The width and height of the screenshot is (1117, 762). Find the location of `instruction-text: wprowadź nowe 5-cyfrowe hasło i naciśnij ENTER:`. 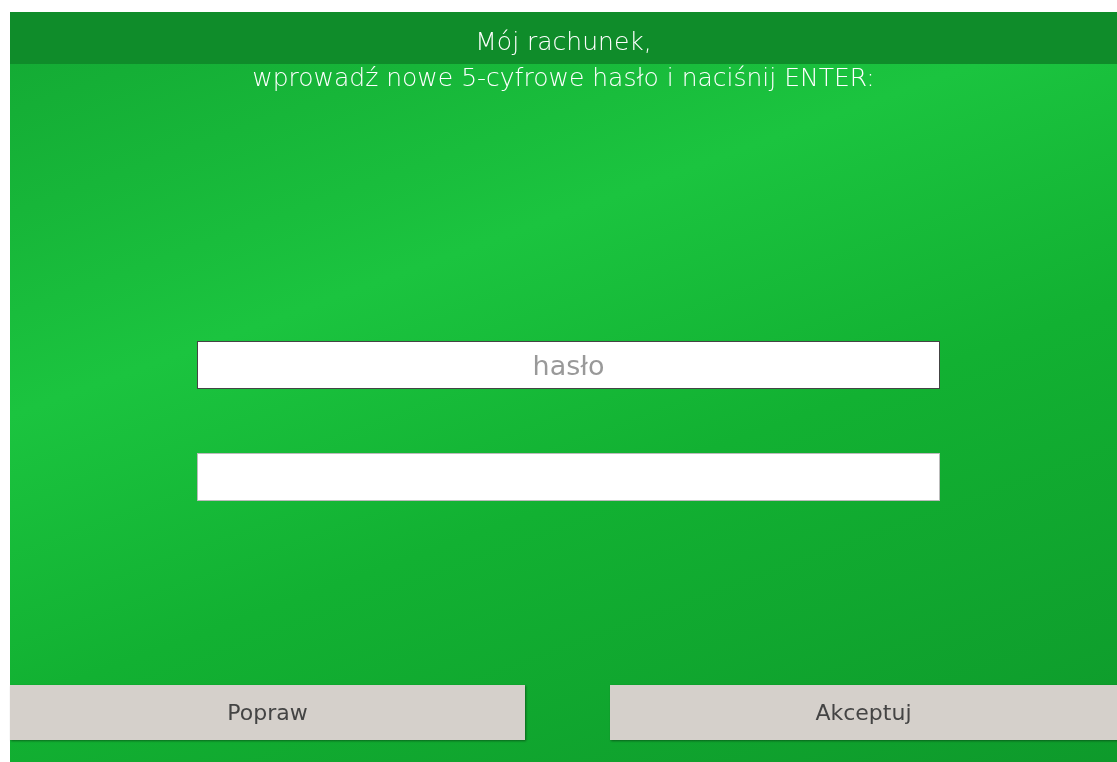

instruction-text: wprowadź nowe 5-cyfrowe hasło i naciśnij ENTER: is located at coordinates (563, 78).